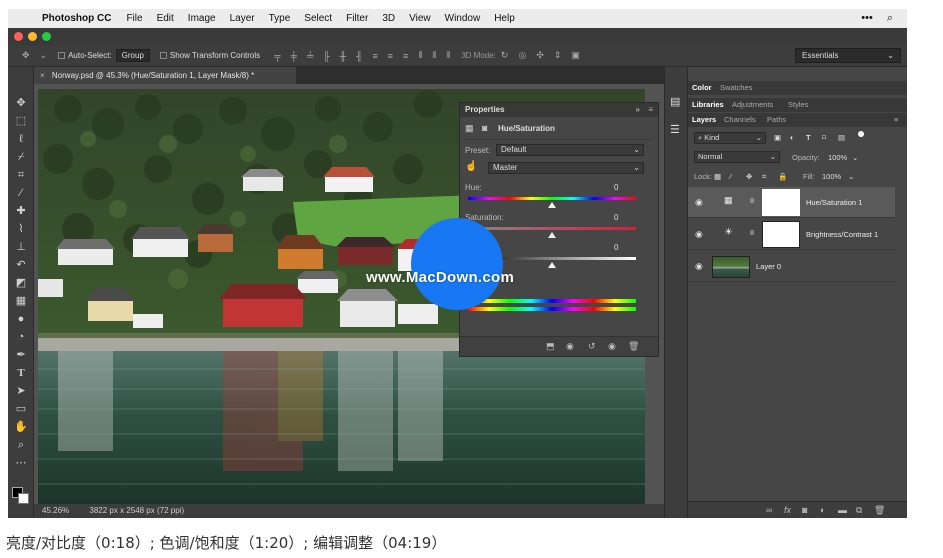 The image size is (943, 558). I want to click on clone-stamp-tool-icon: ⊥, so click(21, 247).